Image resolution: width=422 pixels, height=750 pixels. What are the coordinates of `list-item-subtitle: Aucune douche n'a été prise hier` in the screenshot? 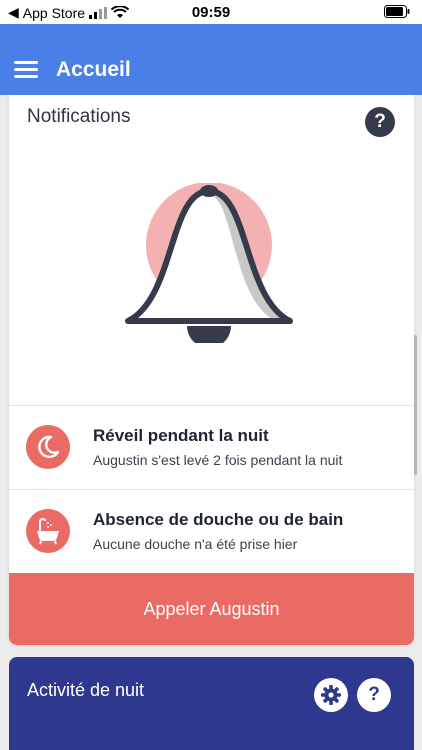 It's located at (195, 544).